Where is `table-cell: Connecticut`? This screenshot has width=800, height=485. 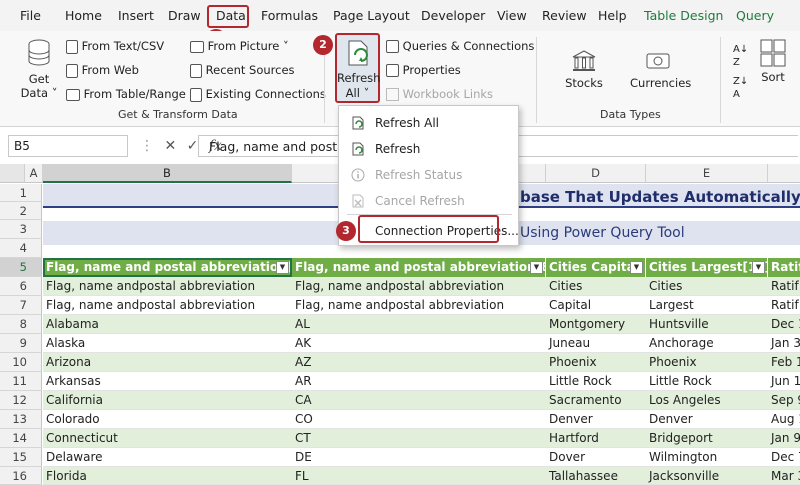 table-cell: Connecticut is located at coordinates (167, 438).